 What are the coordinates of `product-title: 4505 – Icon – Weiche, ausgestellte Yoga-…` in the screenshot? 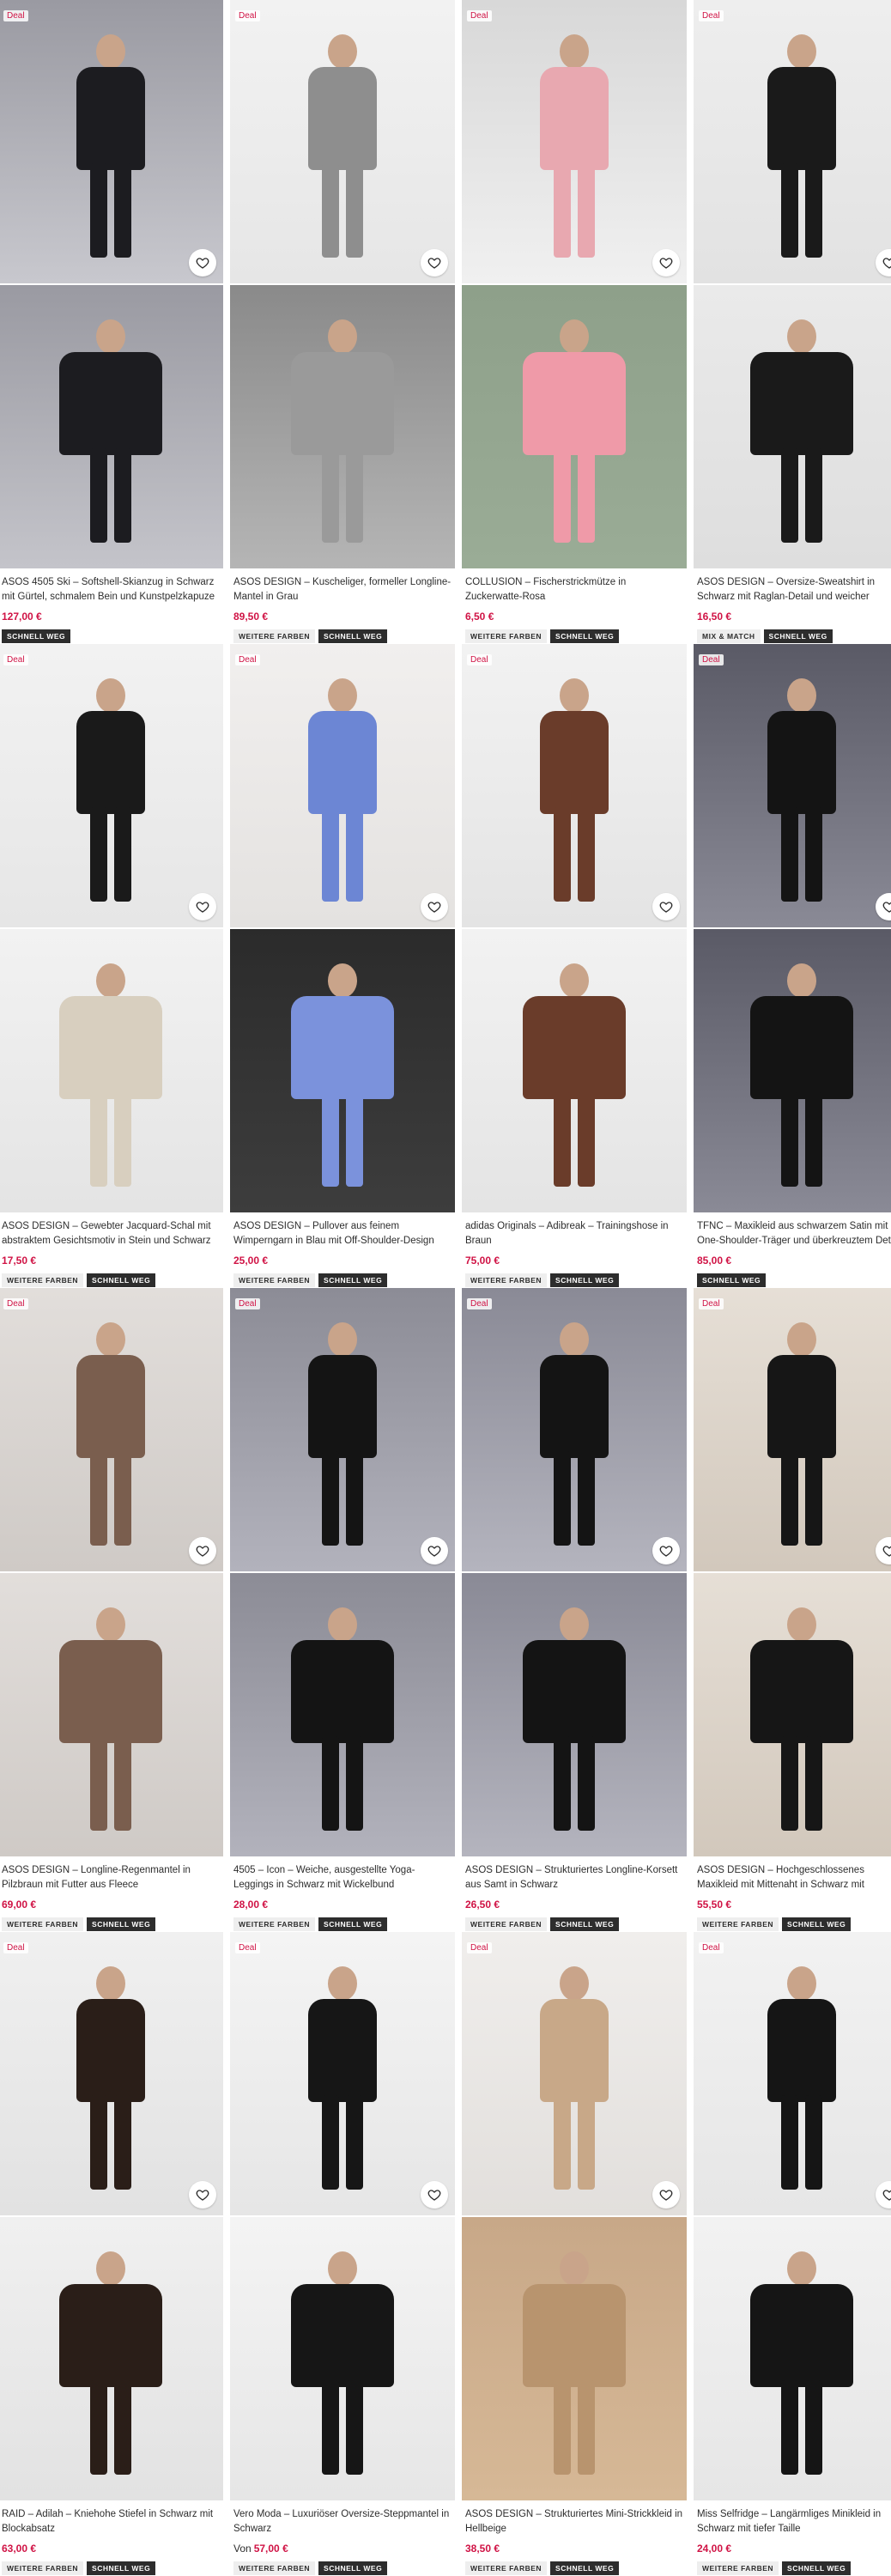 It's located at (342, 1878).